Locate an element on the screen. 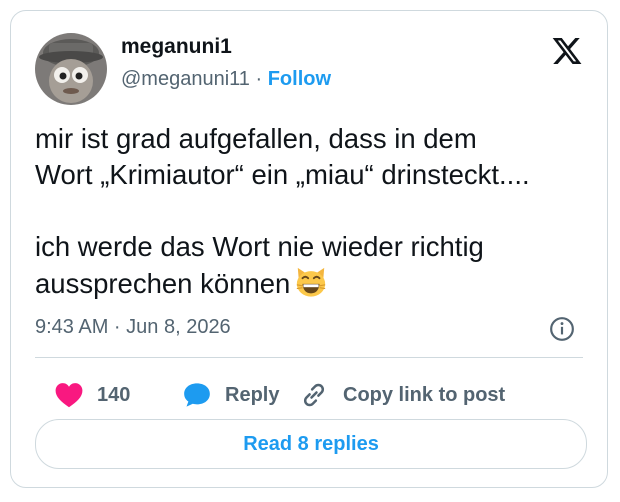 This screenshot has height=502, width=620. avatar is located at coordinates (71, 69).